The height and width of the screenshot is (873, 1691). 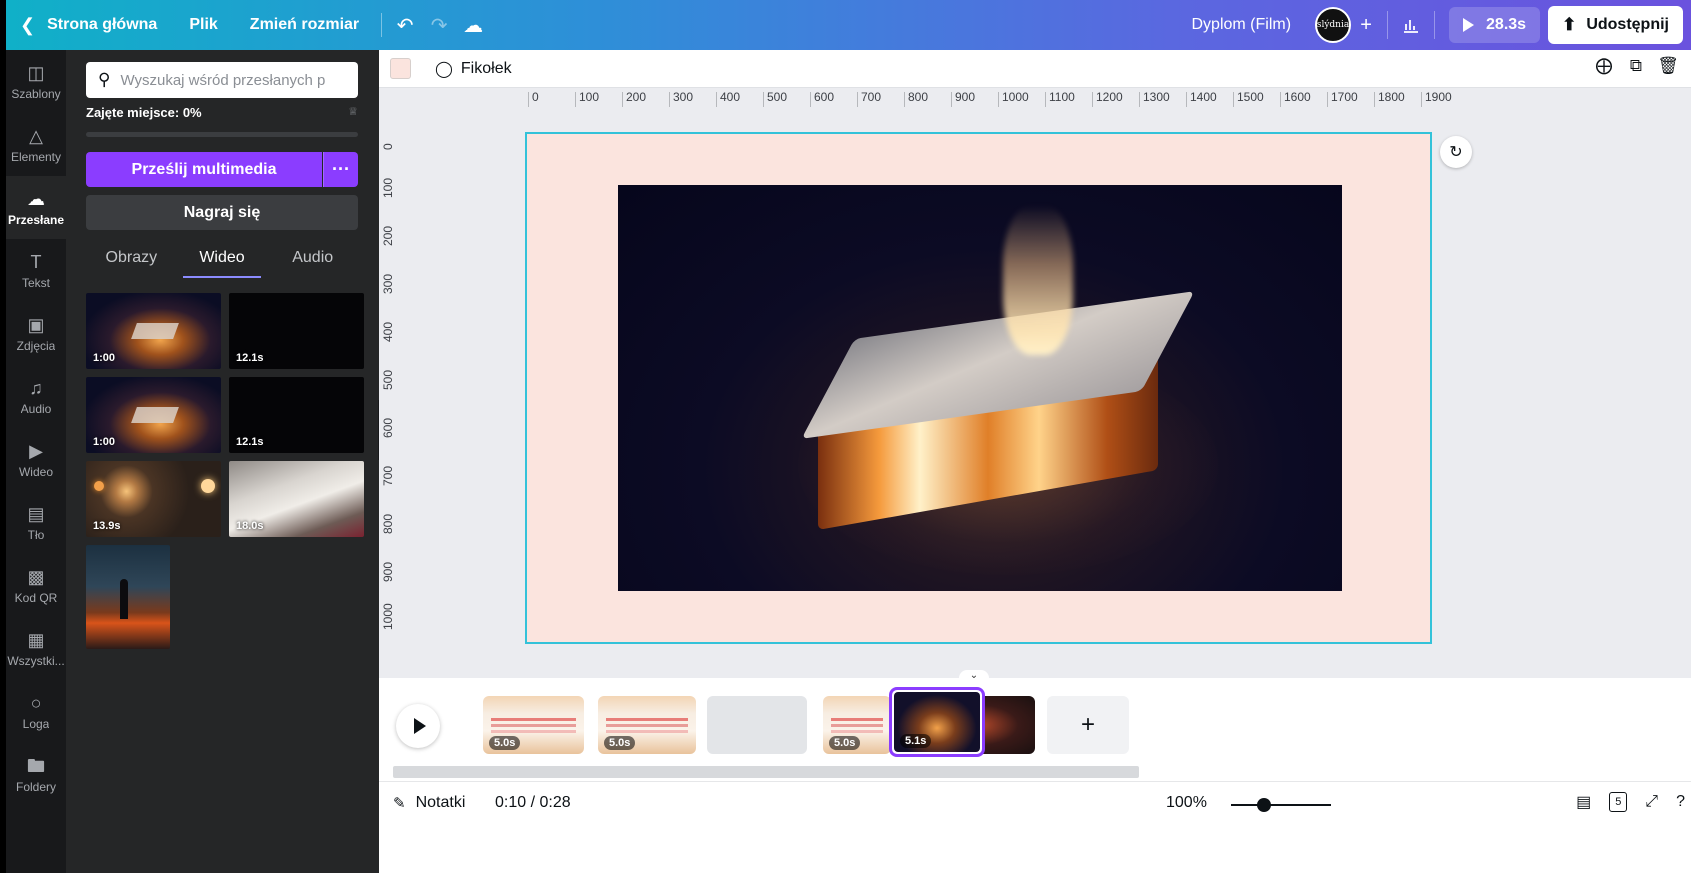 I want to click on avatar: slýdnia, so click(x=1333, y=25).